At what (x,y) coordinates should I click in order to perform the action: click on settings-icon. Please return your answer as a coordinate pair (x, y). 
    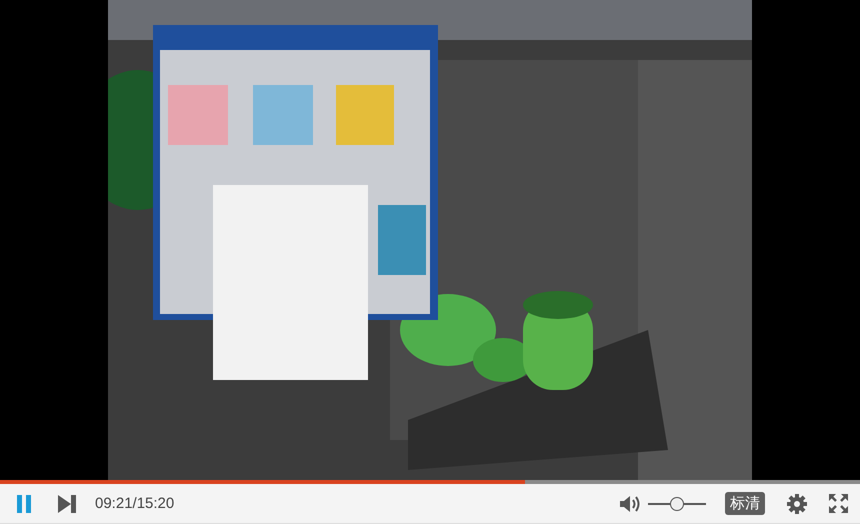
    Looking at the image, I should click on (797, 504).